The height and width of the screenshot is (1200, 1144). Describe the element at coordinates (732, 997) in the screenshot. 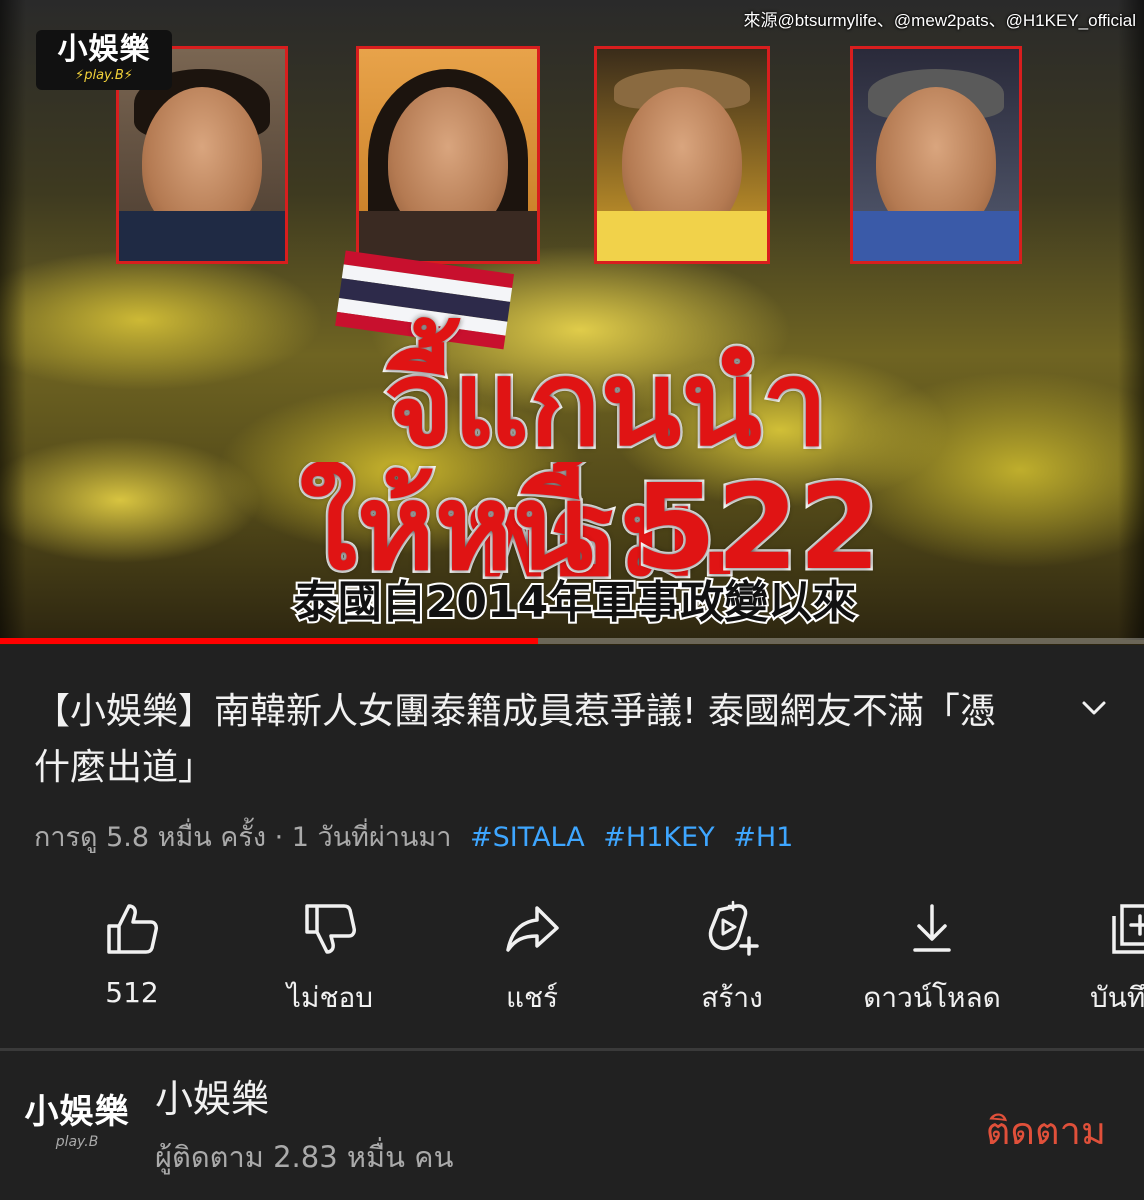

I see `create-label: สร้าง` at that location.